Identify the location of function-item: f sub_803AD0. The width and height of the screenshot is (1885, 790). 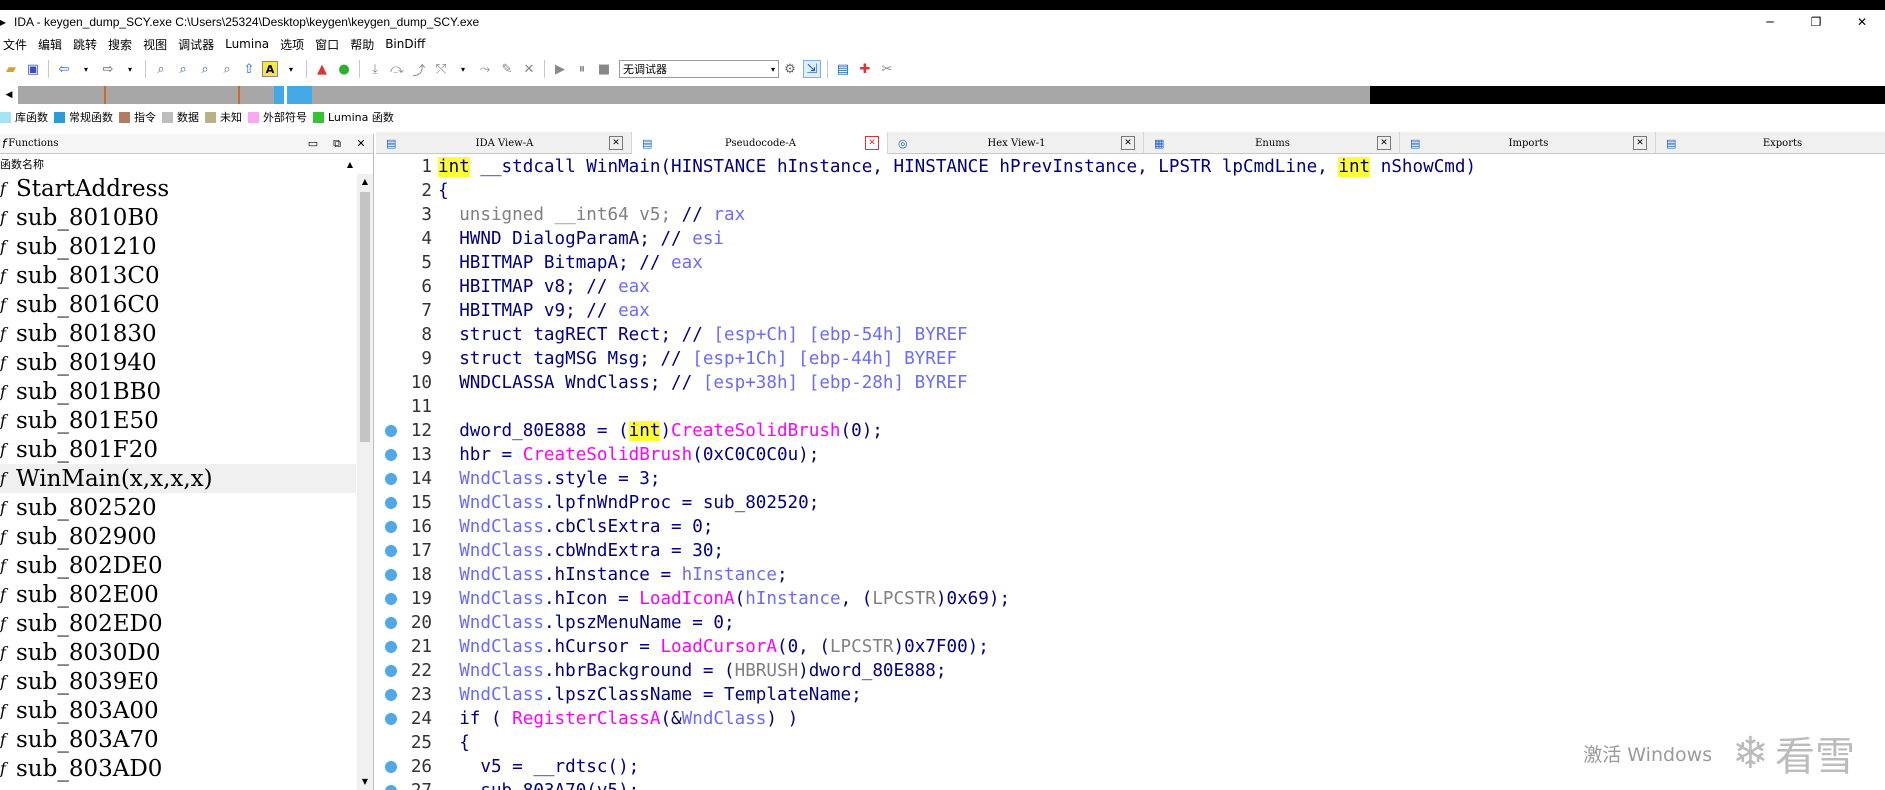
(178, 768).